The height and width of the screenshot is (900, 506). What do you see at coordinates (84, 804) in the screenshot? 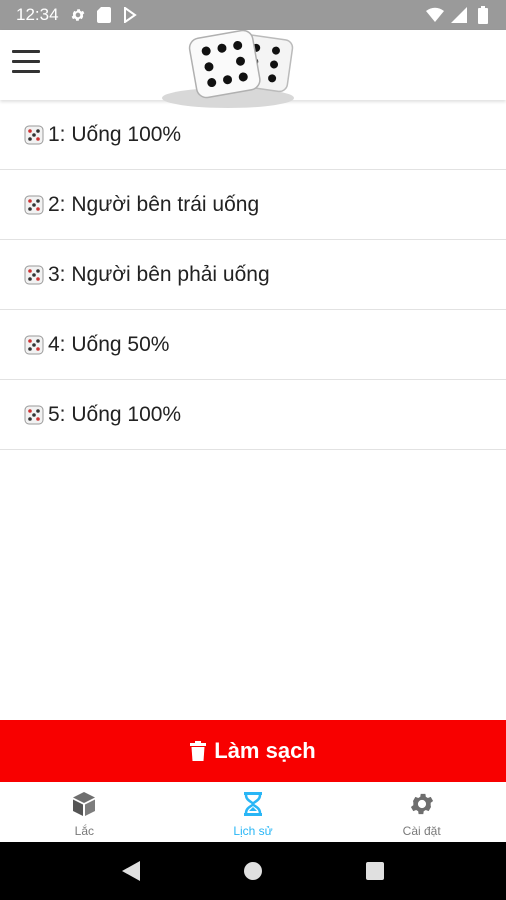
I see `cube-icon` at bounding box center [84, 804].